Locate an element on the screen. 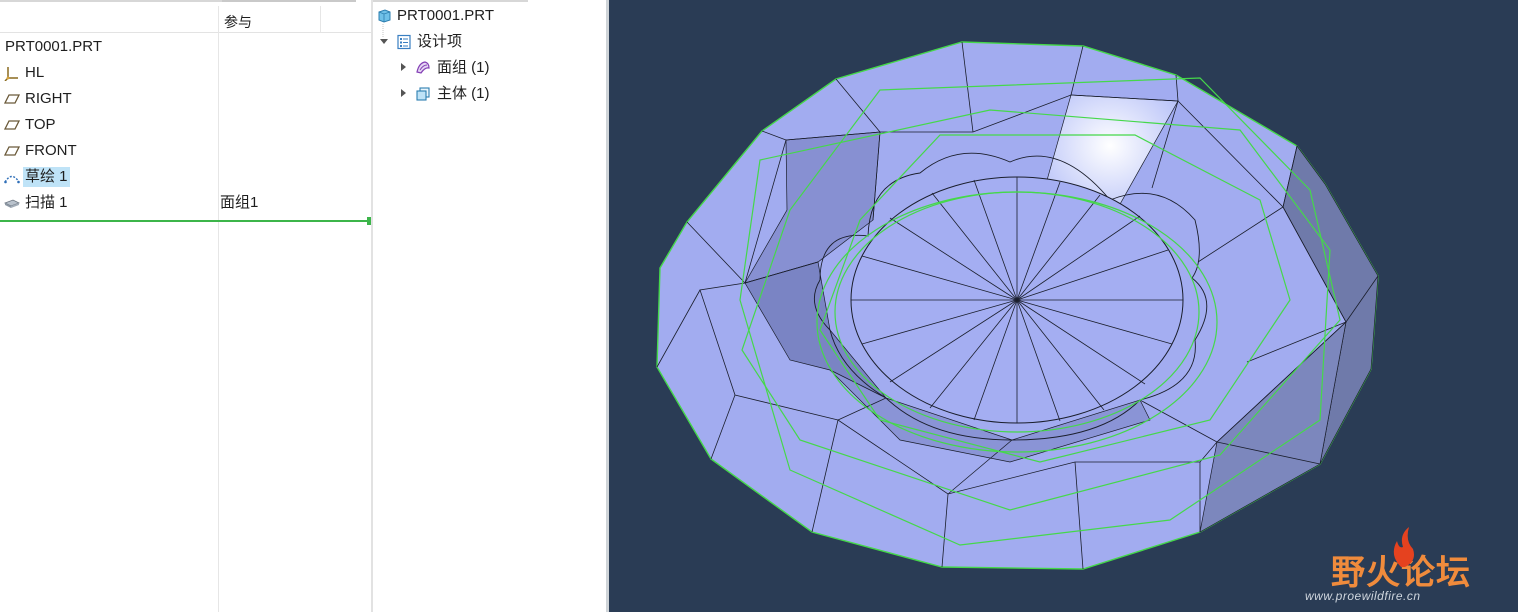 The image size is (1518, 612). chevron-down-icon is located at coordinates (384, 42).